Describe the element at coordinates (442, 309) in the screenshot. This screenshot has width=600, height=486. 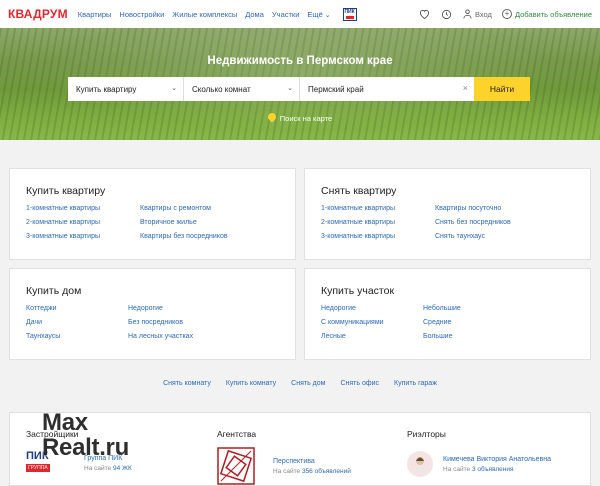
I see `card-link: Небольшие` at that location.